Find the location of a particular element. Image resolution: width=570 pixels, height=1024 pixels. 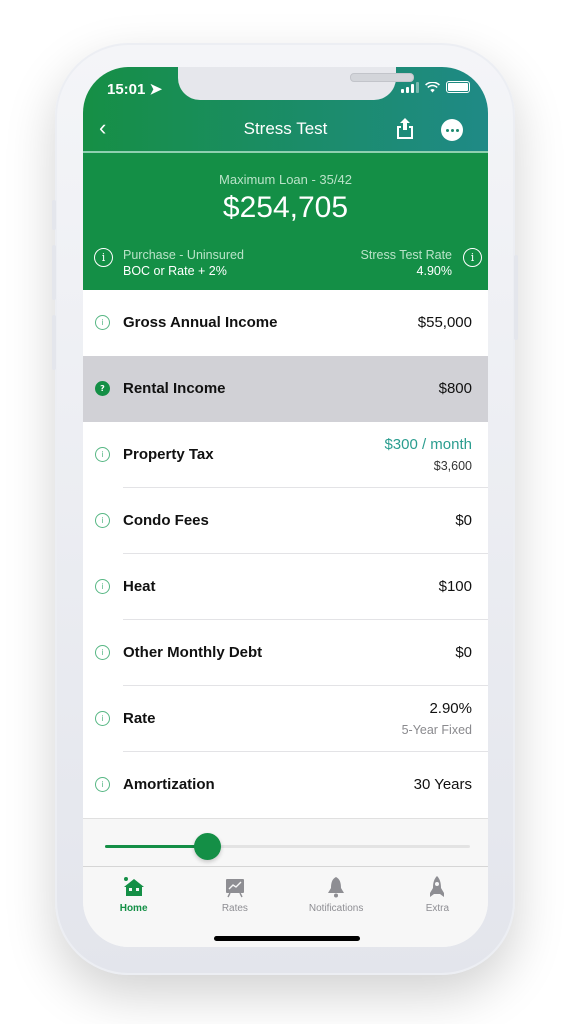

battery-icon is located at coordinates (458, 87).